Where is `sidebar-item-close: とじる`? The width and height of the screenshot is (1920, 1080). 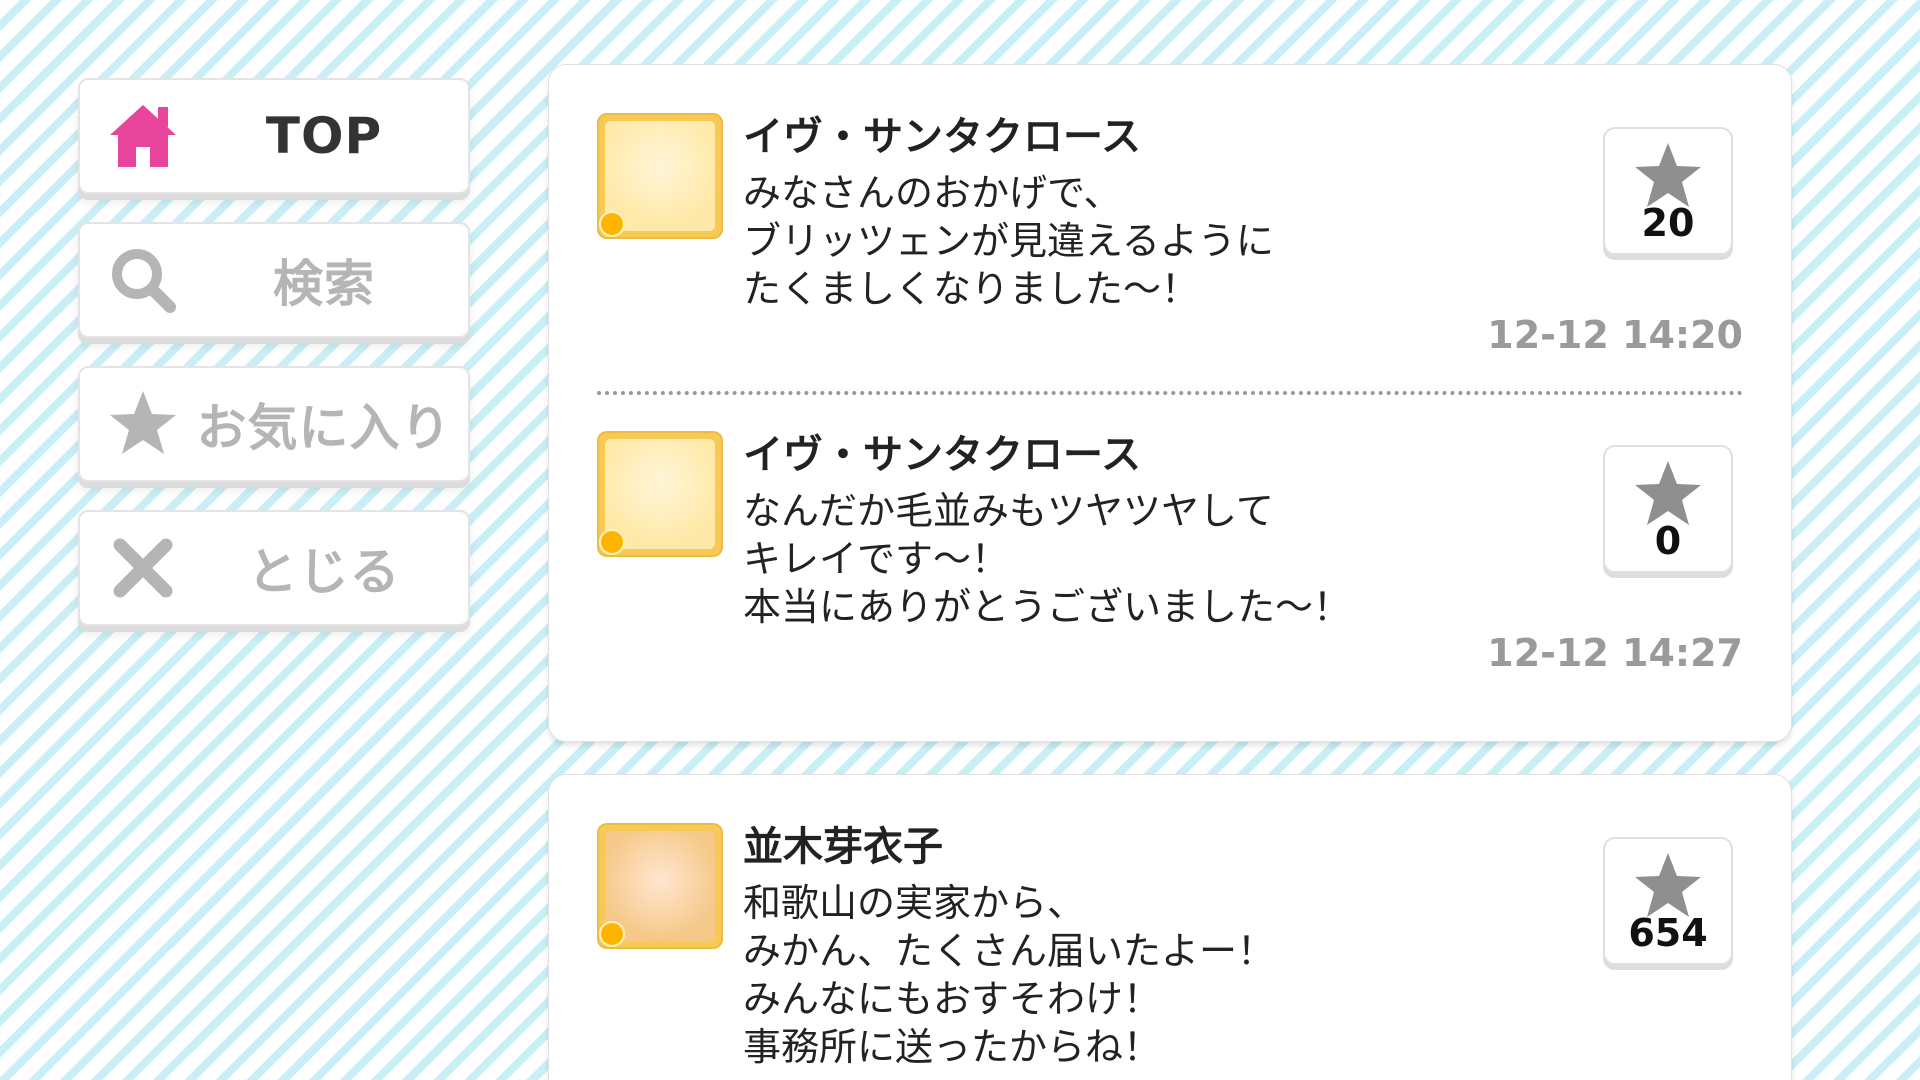 sidebar-item-close: とじる is located at coordinates (274, 568).